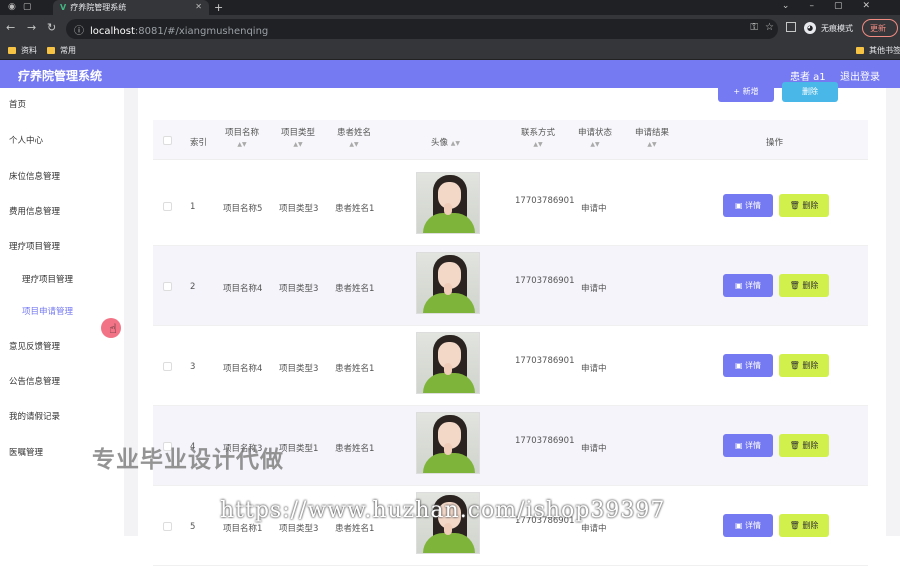  Describe the element at coordinates (218, 7) in the screenshot. I see `new-tab-icon: +` at that location.